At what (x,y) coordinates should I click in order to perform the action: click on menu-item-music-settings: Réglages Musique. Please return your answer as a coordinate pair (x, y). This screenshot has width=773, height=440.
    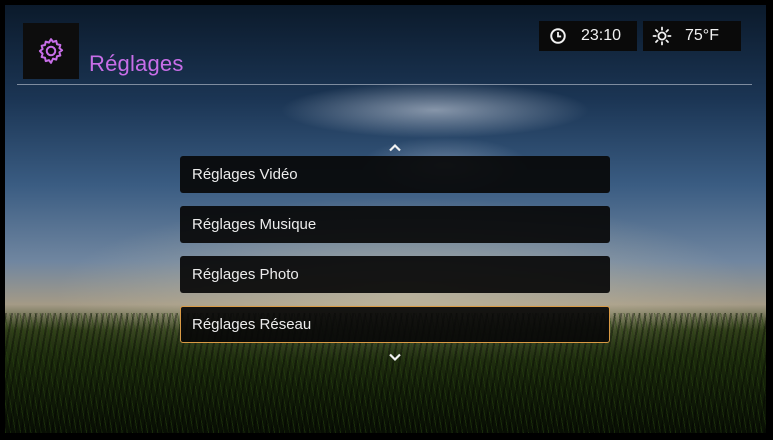
    Looking at the image, I should click on (395, 224).